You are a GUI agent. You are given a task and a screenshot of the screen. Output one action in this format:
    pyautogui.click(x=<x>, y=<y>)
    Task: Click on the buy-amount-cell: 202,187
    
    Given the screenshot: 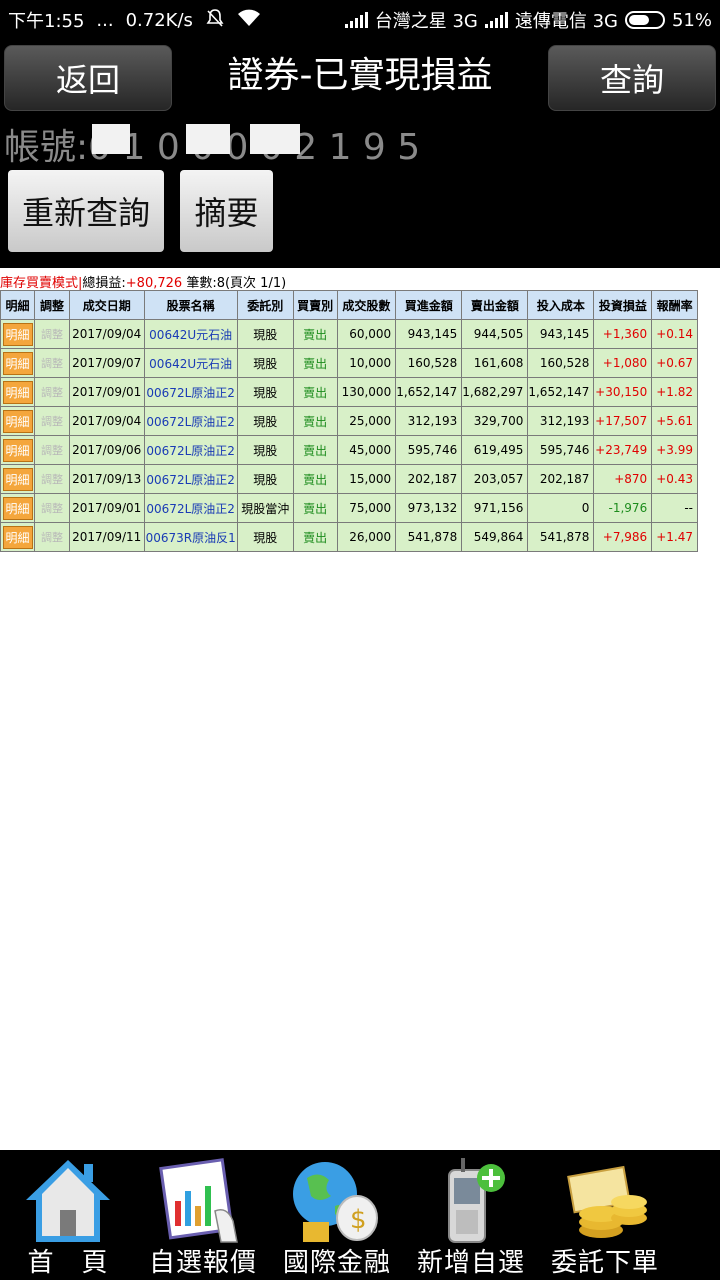 What is the action you would take?
    pyautogui.click(x=429, y=479)
    